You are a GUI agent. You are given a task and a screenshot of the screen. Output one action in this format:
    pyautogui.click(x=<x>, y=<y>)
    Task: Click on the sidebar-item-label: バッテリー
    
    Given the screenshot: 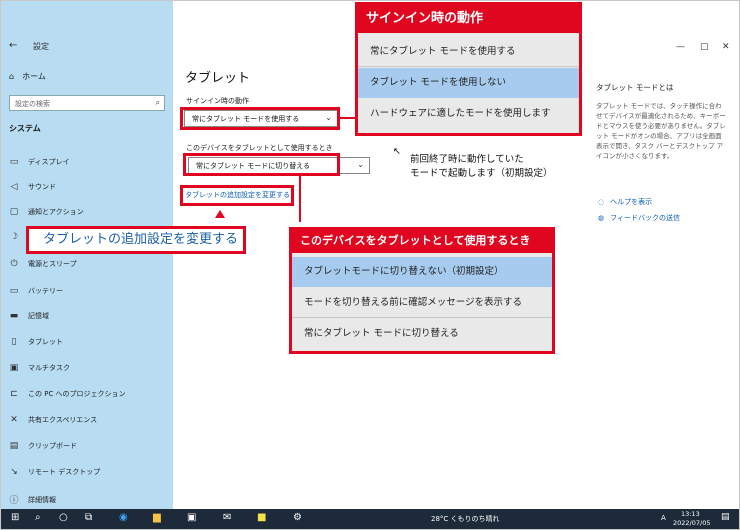 What is the action you would take?
    pyautogui.click(x=45, y=291)
    